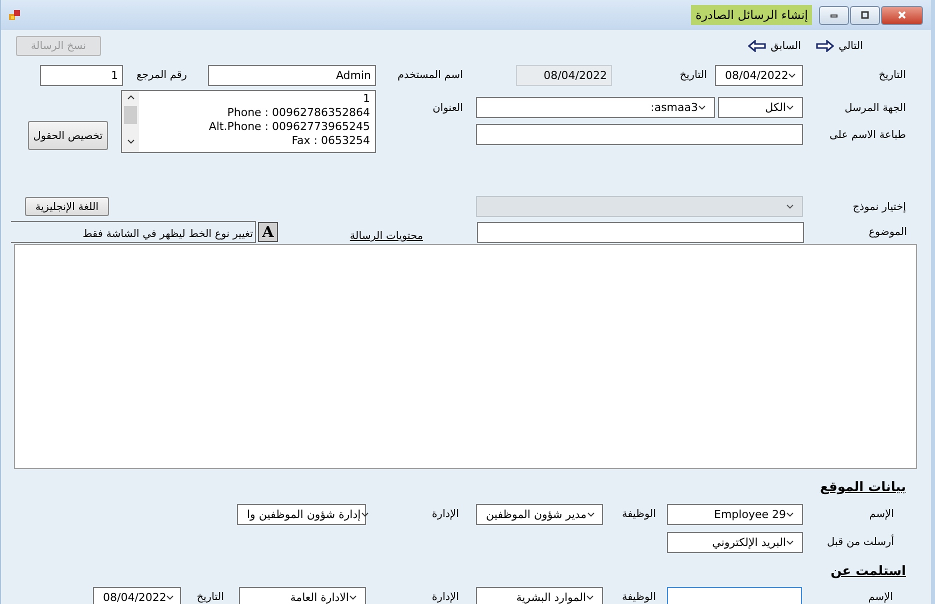 The width and height of the screenshot is (935, 604). What do you see at coordinates (330, 141) in the screenshot?
I see `address-line: Fax : 0653254` at bounding box center [330, 141].